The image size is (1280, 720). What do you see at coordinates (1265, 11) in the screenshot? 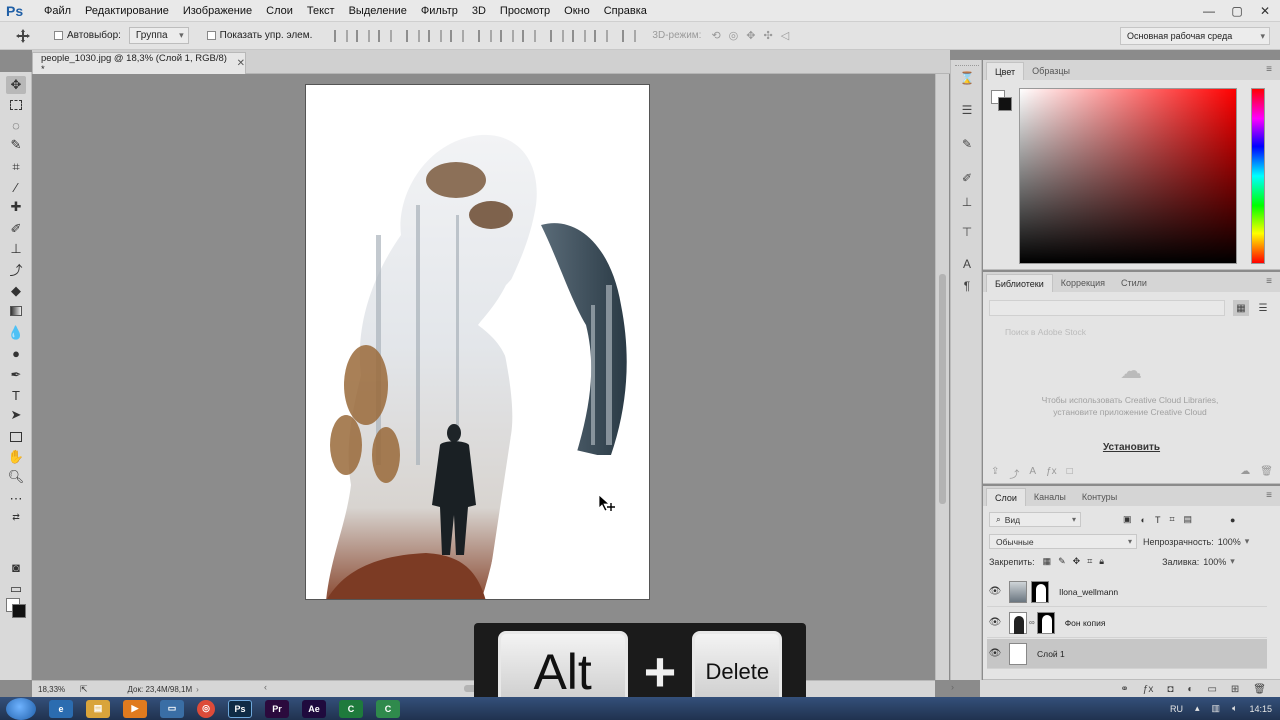
I see `close-button: ✕` at bounding box center [1265, 11].